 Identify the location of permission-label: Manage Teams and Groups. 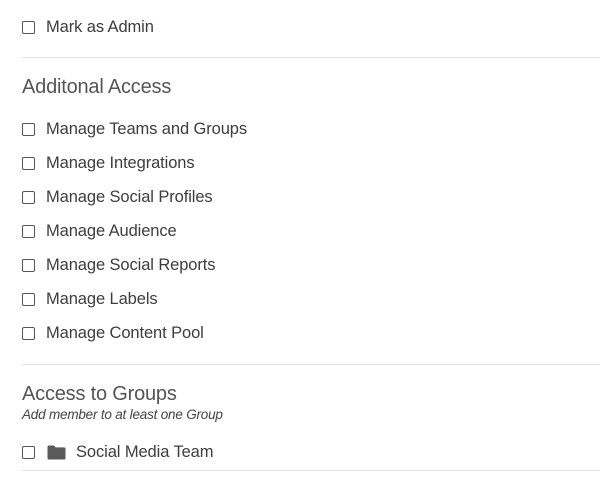
(147, 128).